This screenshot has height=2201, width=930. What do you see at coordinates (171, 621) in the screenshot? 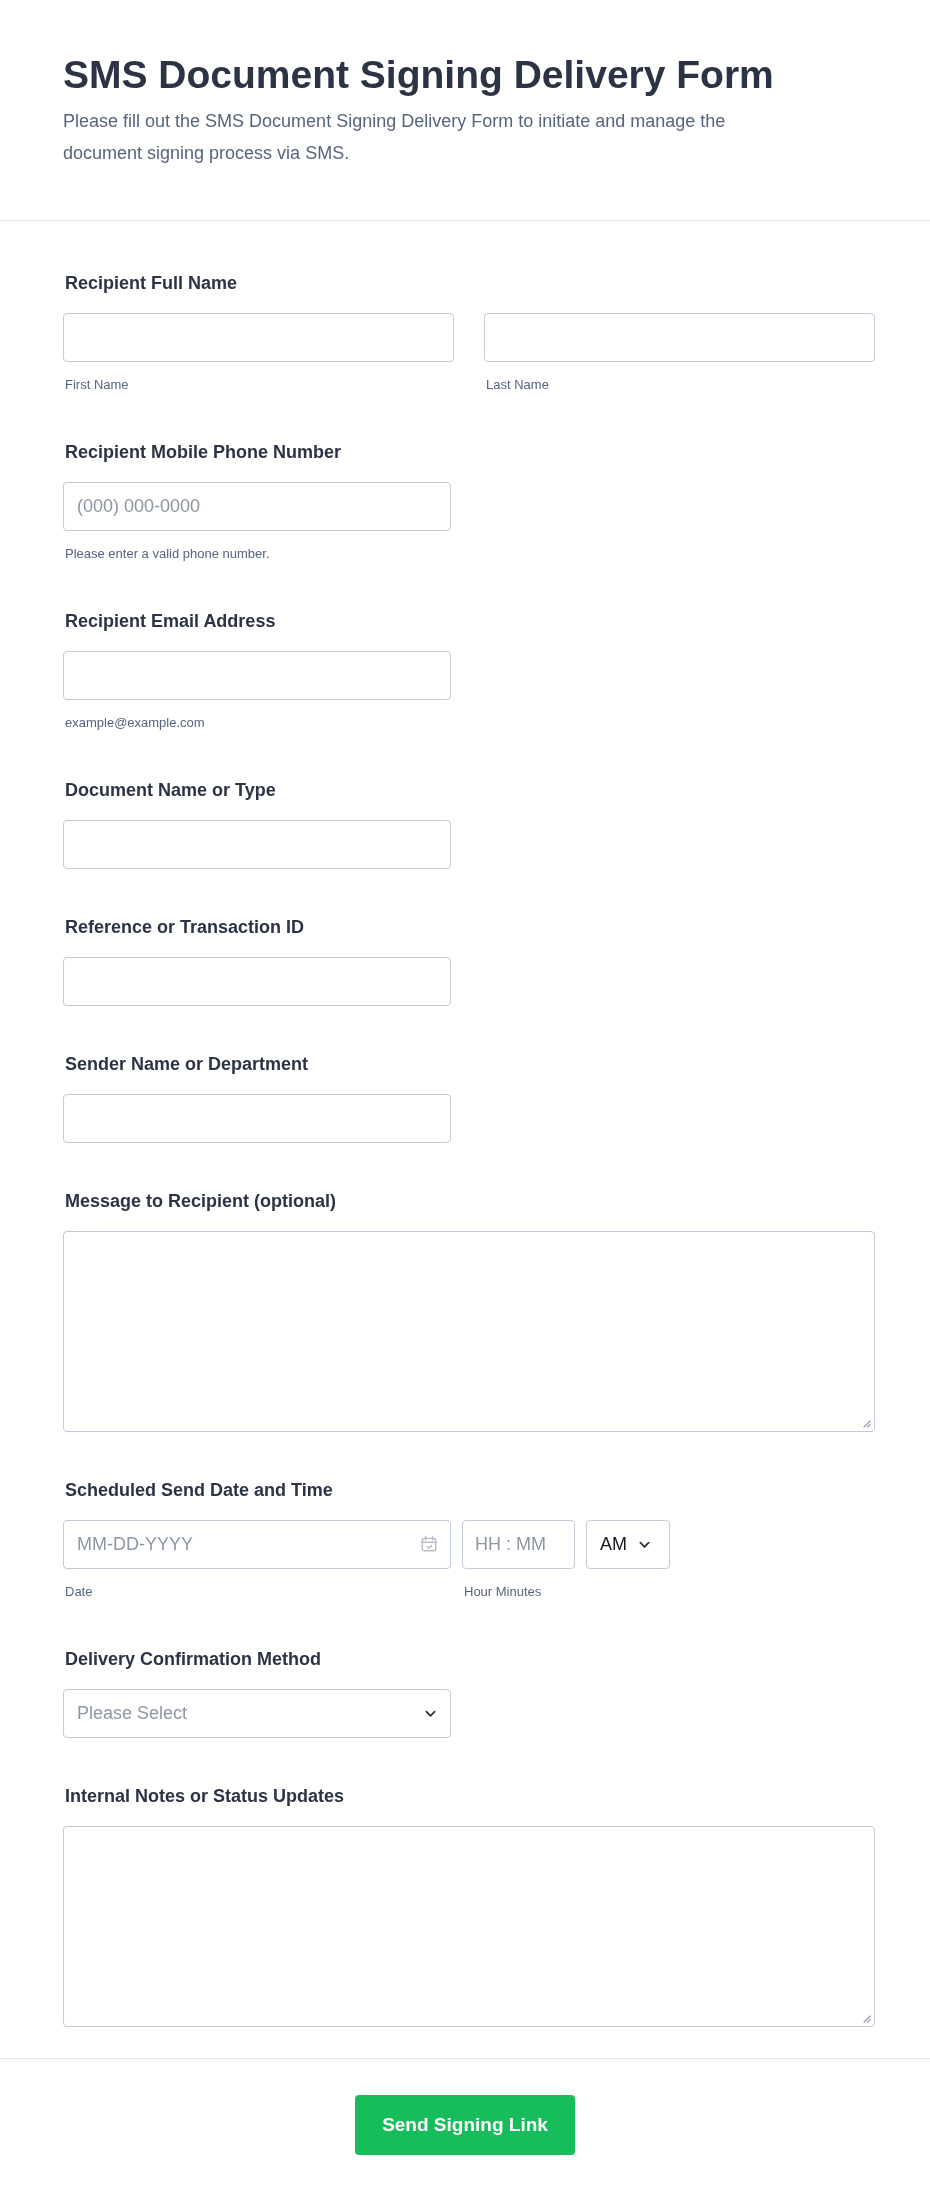
I see `field-label: Recipient Email Address` at bounding box center [171, 621].